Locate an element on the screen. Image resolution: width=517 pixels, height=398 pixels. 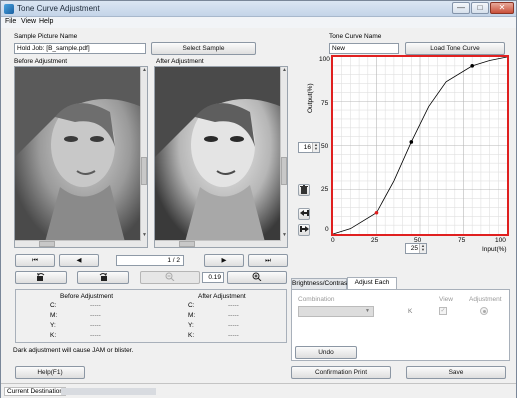
after-horizontal-scrollbar is located at coordinates (218, 243).